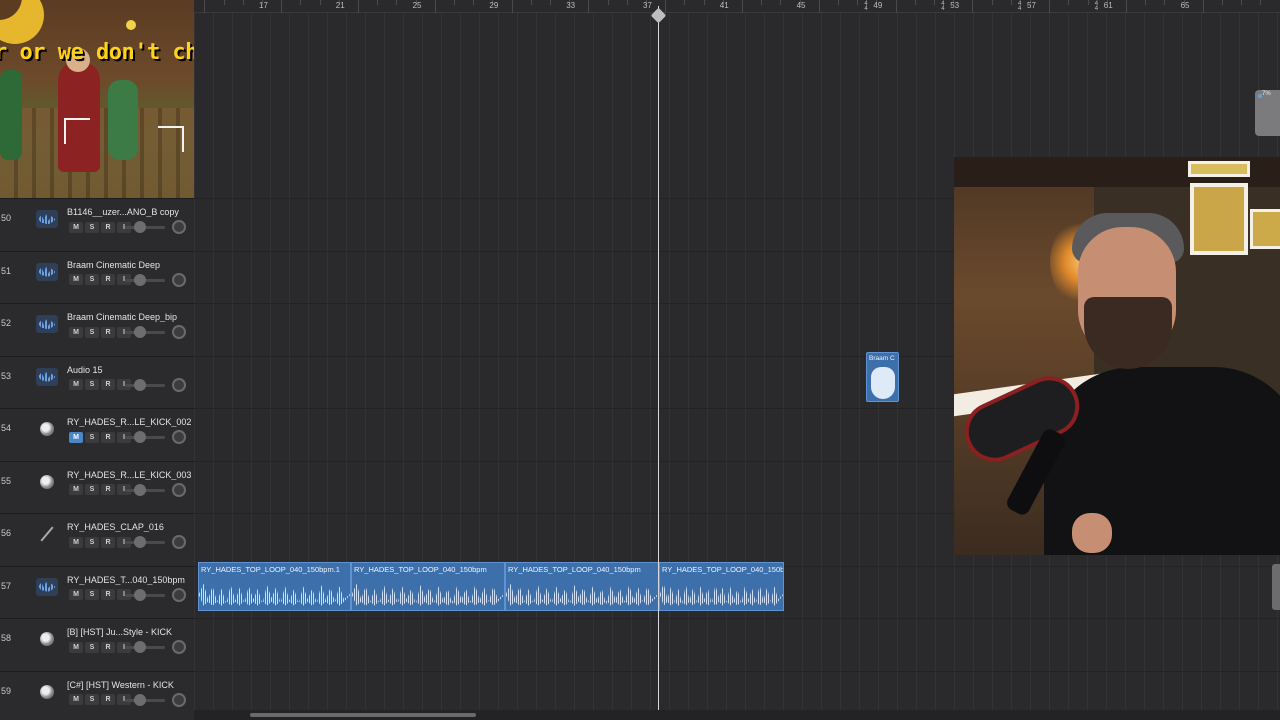 The width and height of the screenshot is (1280, 720). What do you see at coordinates (420, 569) in the screenshot?
I see `region-name: RY_HADES_TOP_LOOP_040_150bpm` at bounding box center [420, 569].